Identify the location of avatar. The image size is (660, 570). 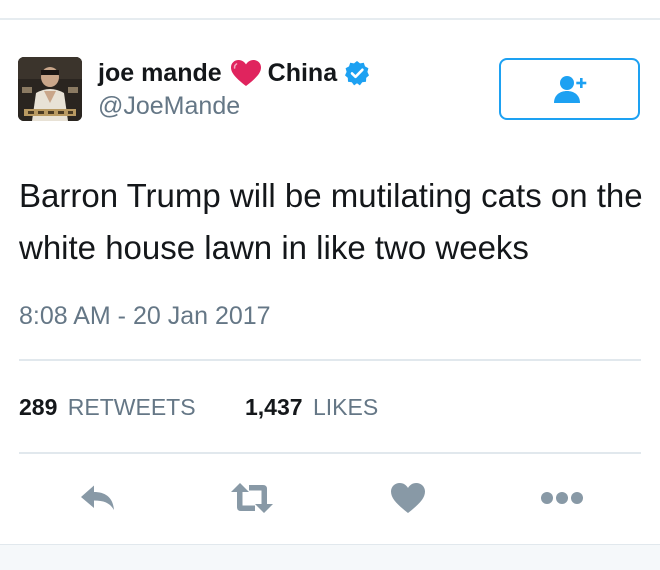
(50, 89).